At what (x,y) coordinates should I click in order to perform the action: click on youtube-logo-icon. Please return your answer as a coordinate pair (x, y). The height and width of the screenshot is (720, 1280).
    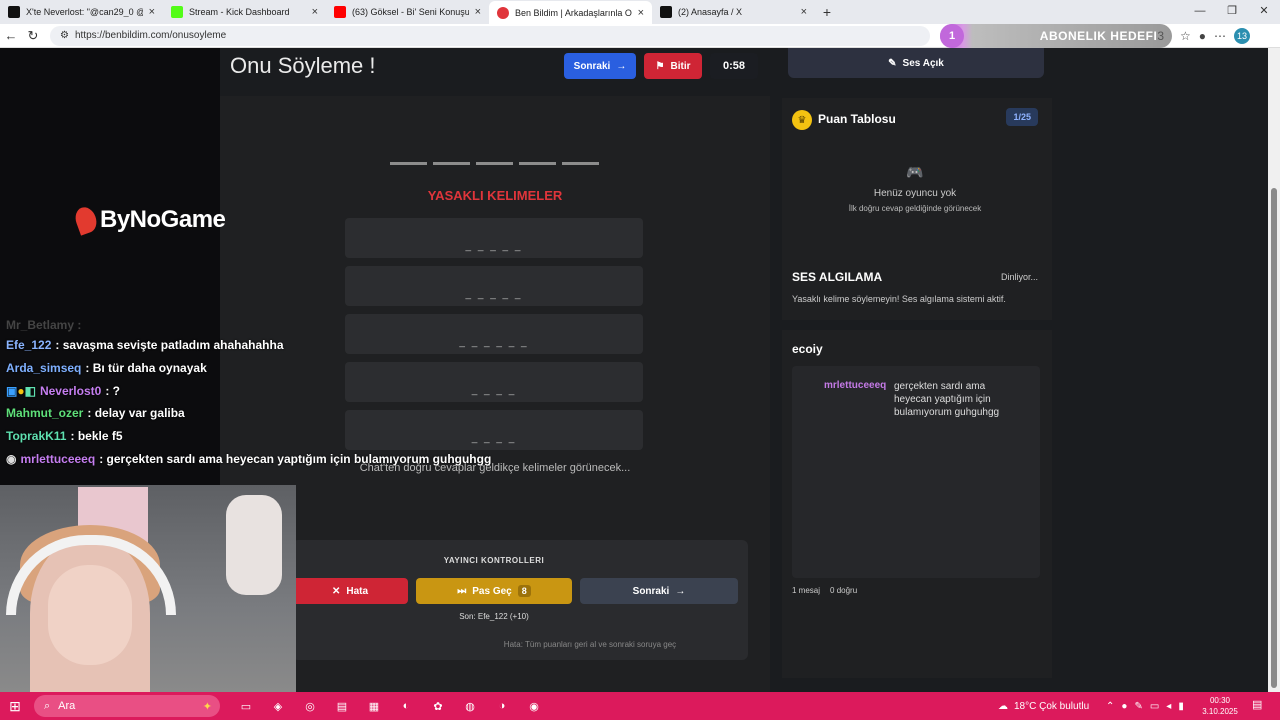
    Looking at the image, I should click on (340, 12).